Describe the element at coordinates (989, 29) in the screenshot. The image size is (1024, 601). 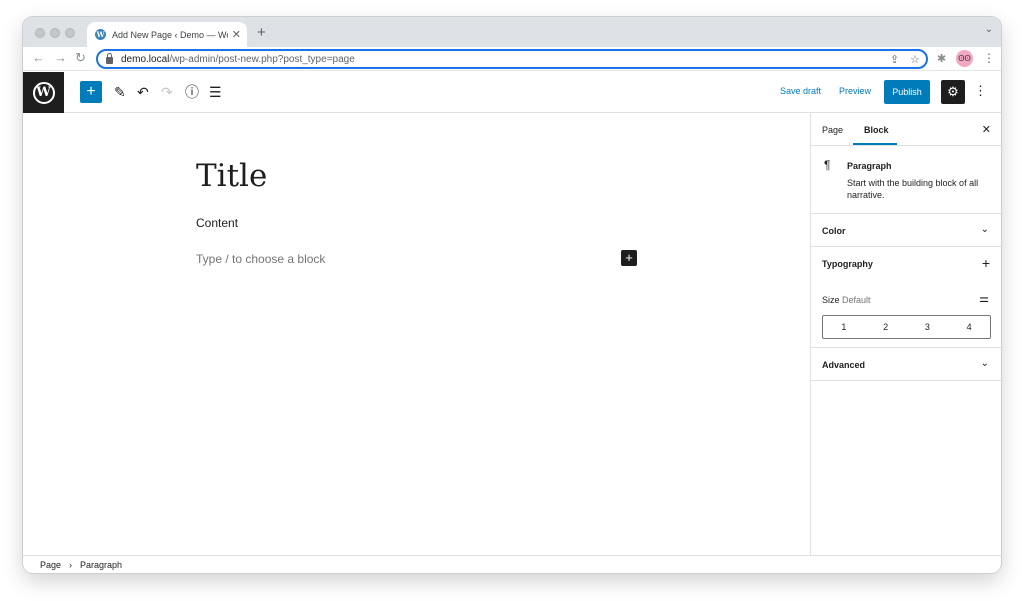
I see `tab-search-icon: ⌄` at that location.